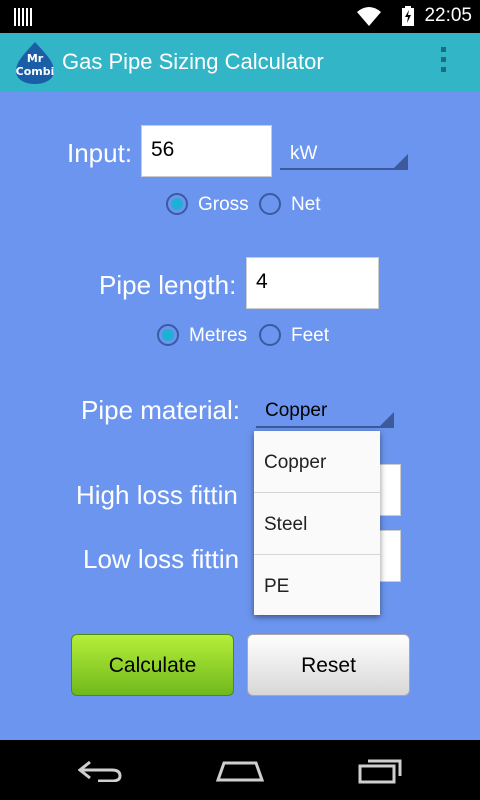 Image resolution: width=480 pixels, height=800 pixels. I want to click on pipe-length-label: Pipe length:, so click(168, 285).